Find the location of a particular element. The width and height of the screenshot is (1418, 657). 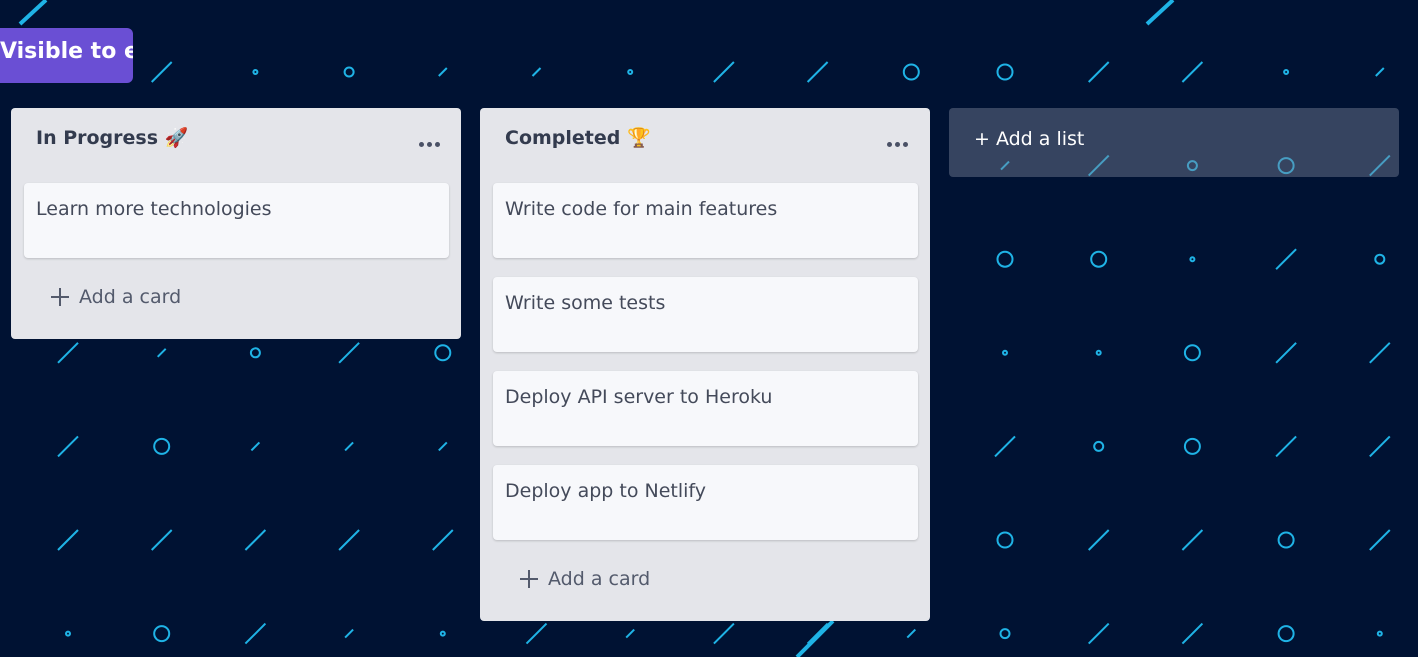

list-title: Completed 🏆 is located at coordinates (578, 137).